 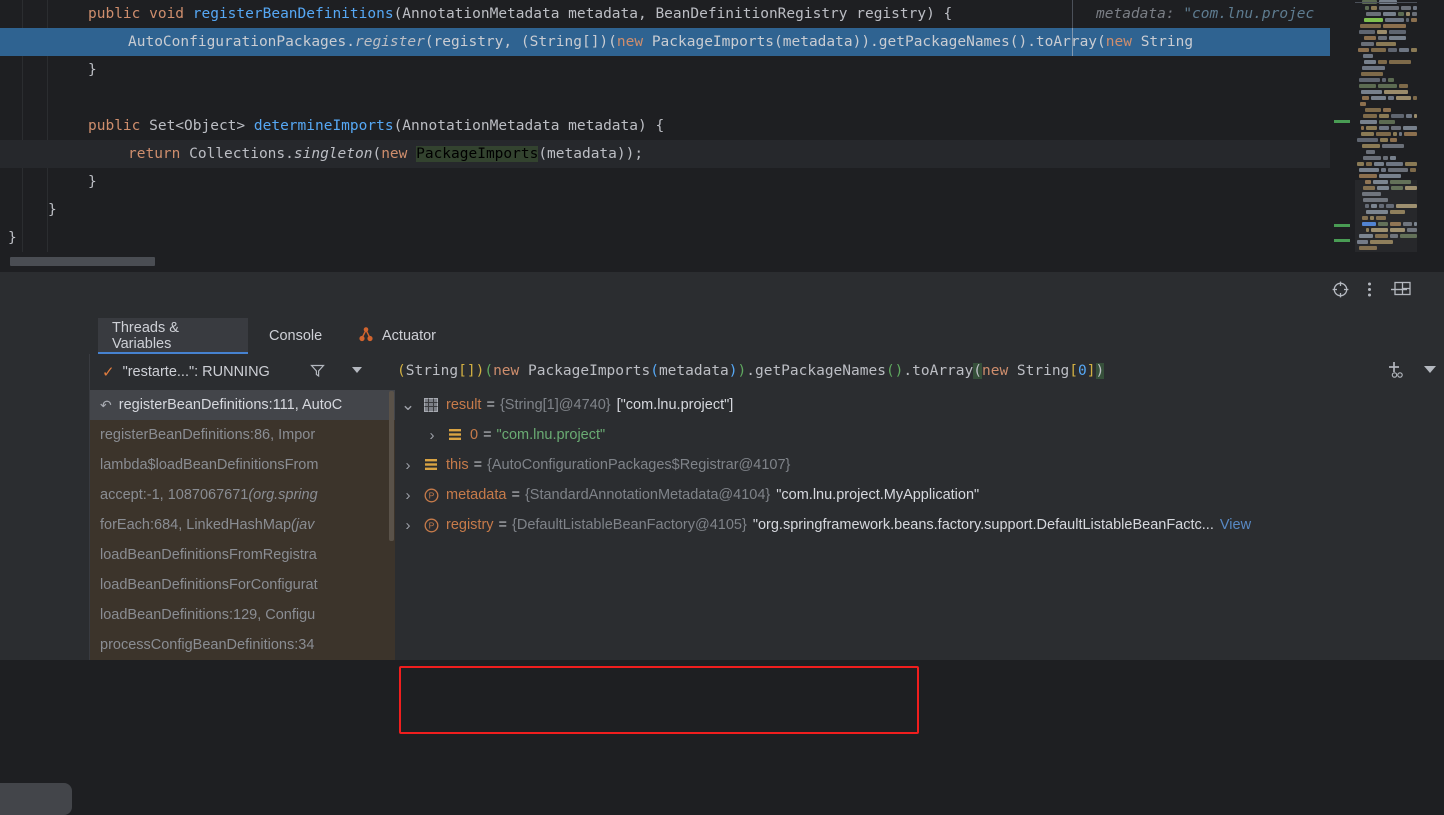 What do you see at coordinates (529, 126) in the screenshot?
I see `code-token: (AnnotationMetadata metadata) {` at bounding box center [529, 126].